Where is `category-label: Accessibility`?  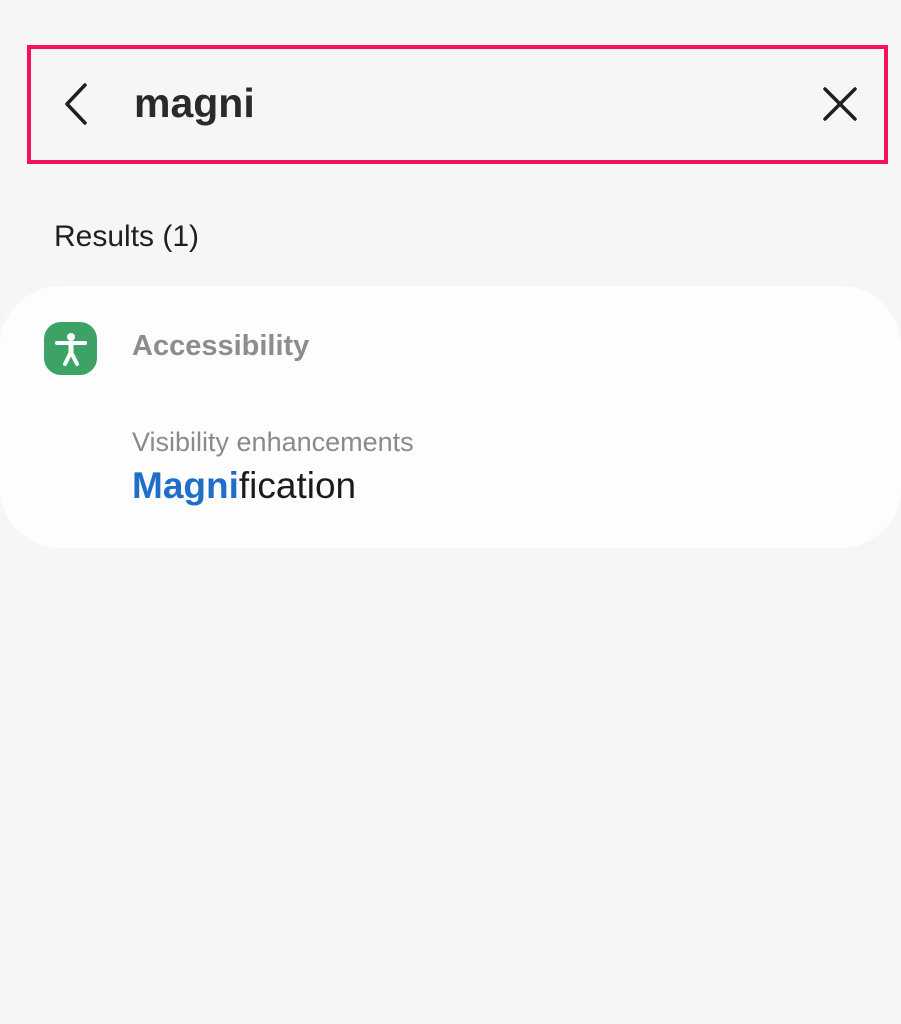
category-label: Accessibility is located at coordinates (221, 346).